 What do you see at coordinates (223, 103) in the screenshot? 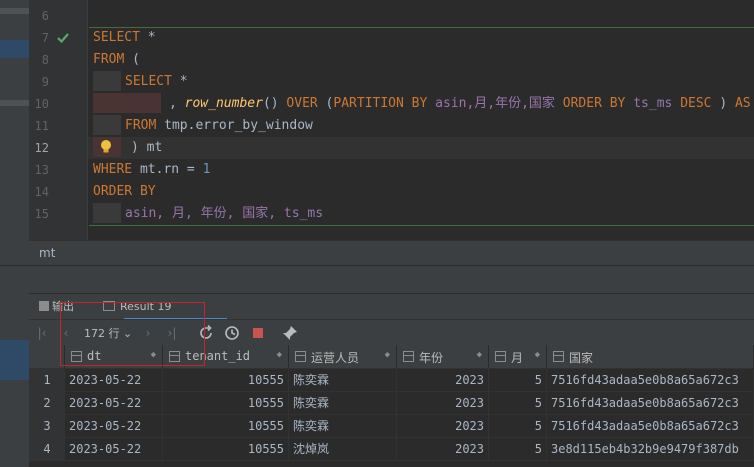
I see `function-name: row_number` at bounding box center [223, 103].